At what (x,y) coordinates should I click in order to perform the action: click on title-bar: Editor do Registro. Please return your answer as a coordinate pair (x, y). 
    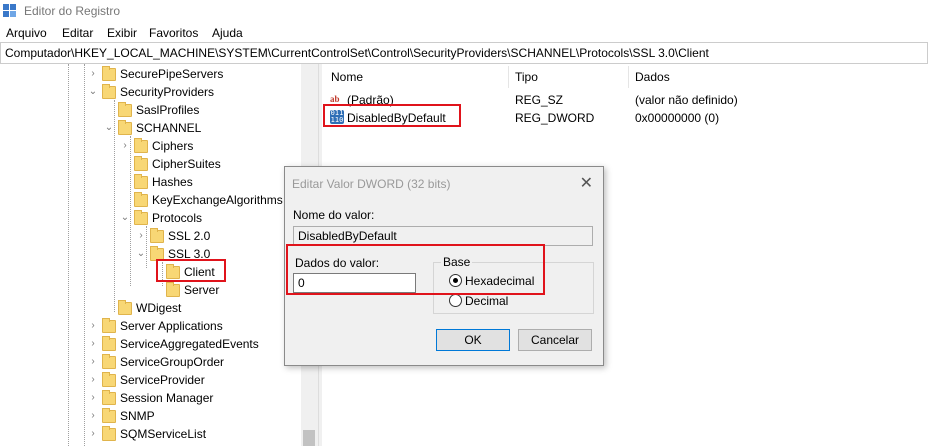
    Looking at the image, I should click on (464, 12).